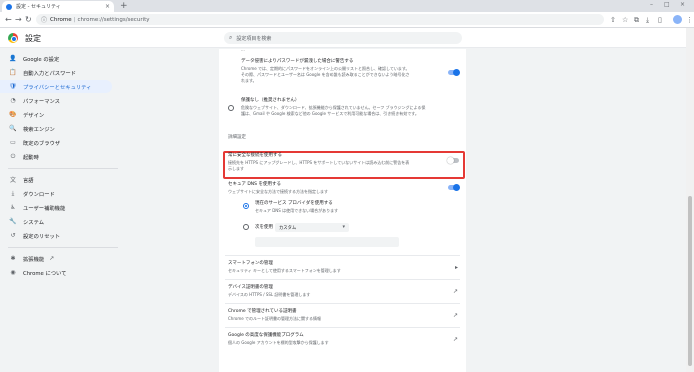 The height and width of the screenshot is (372, 694). Describe the element at coordinates (284, 270) in the screenshot. I see `manage-phone-desc: セキュリティ キーとして使用するスマートフォンを管理します` at that location.